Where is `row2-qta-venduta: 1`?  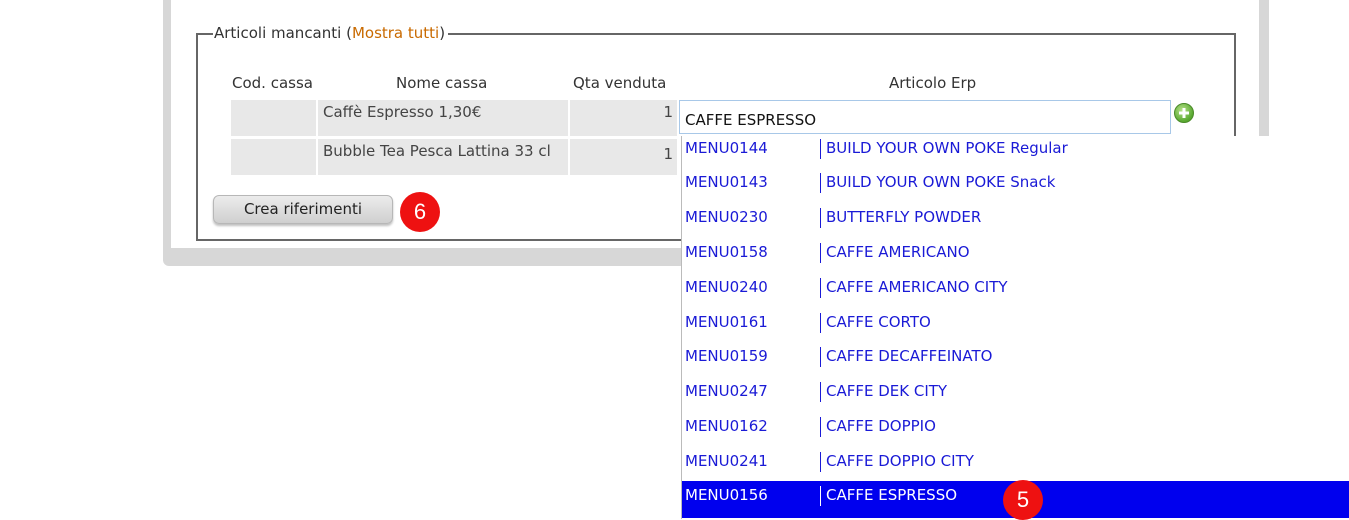
row2-qta-venduta: 1 is located at coordinates (623, 157).